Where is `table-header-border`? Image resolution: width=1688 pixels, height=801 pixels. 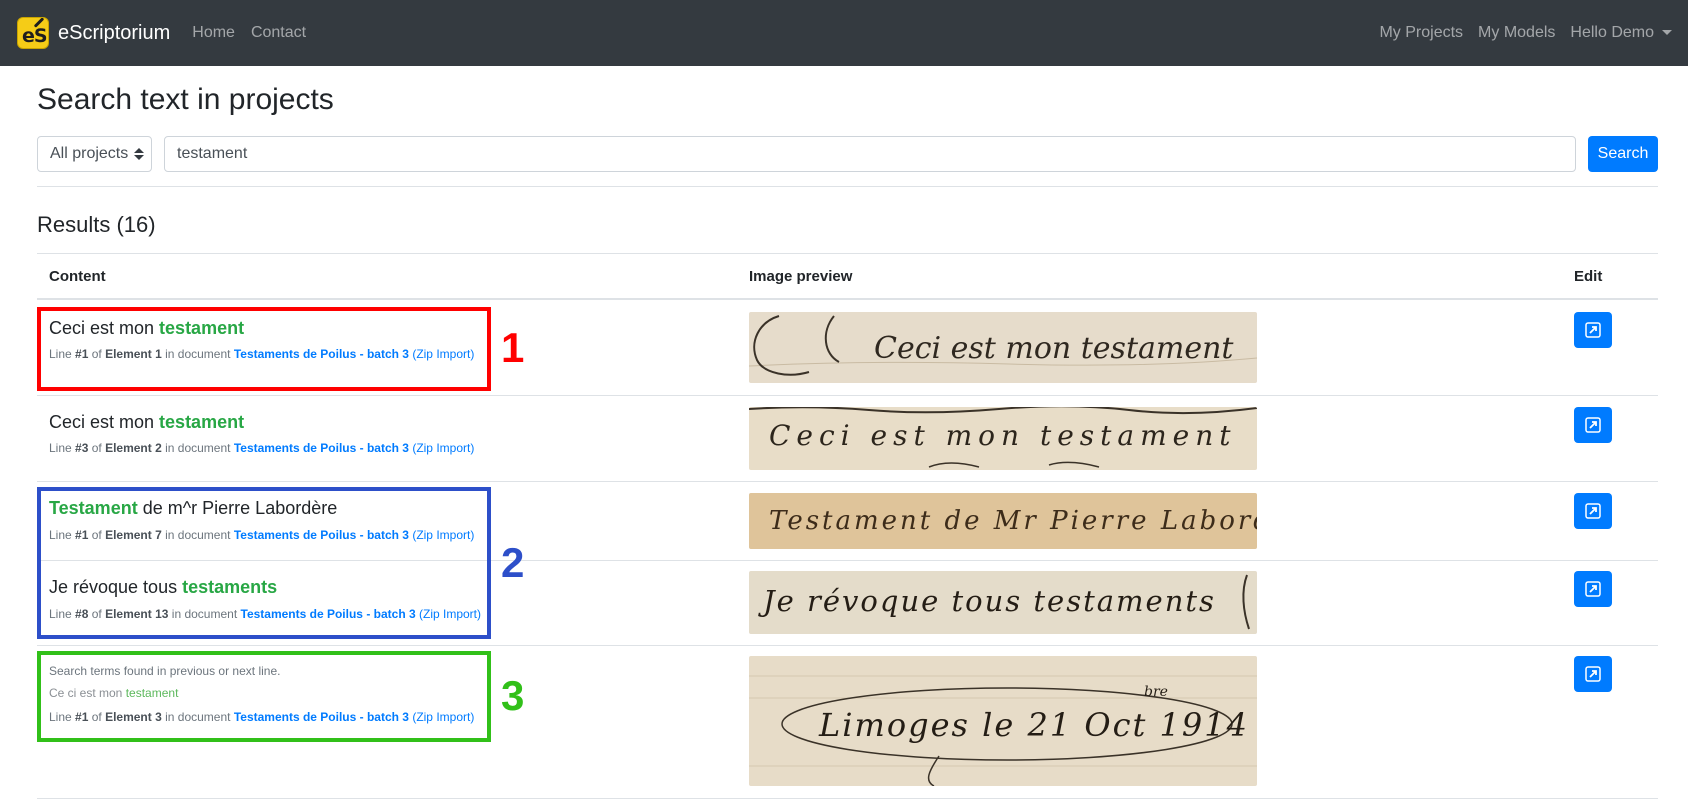
table-header-border is located at coordinates (847, 299).